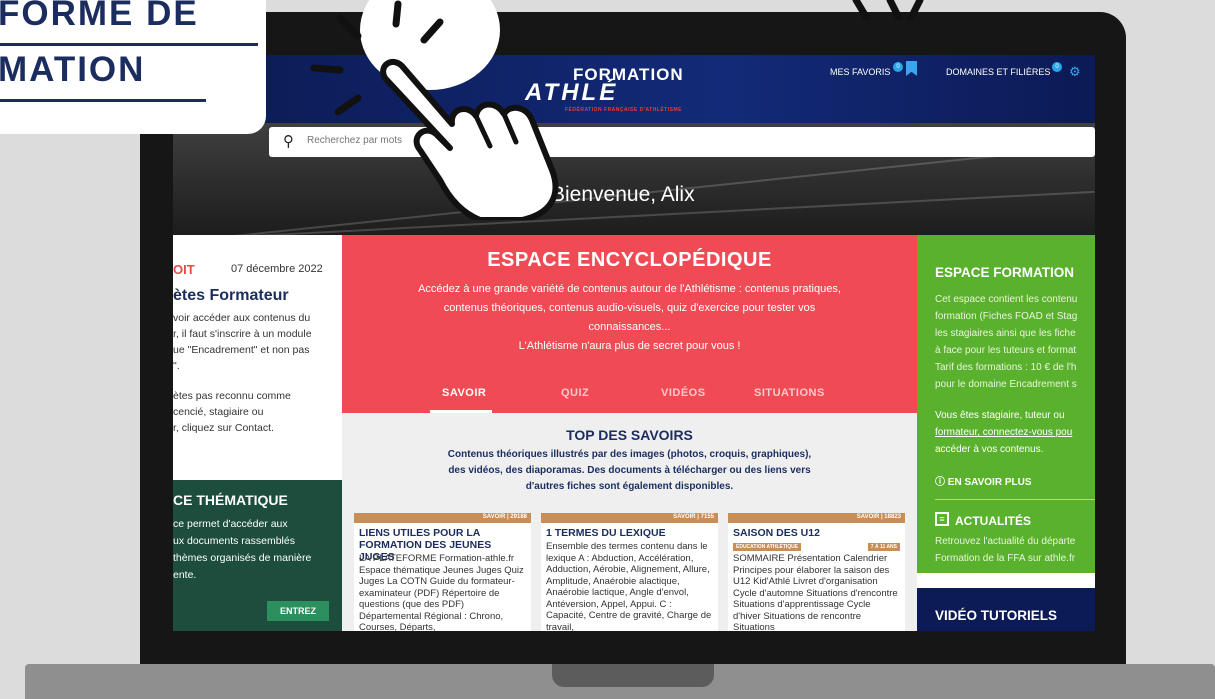 The image size is (1215, 699). What do you see at coordinates (629, 435) in the screenshot?
I see `top-savoirs-title: TOP DES SAVOIRS` at bounding box center [629, 435].